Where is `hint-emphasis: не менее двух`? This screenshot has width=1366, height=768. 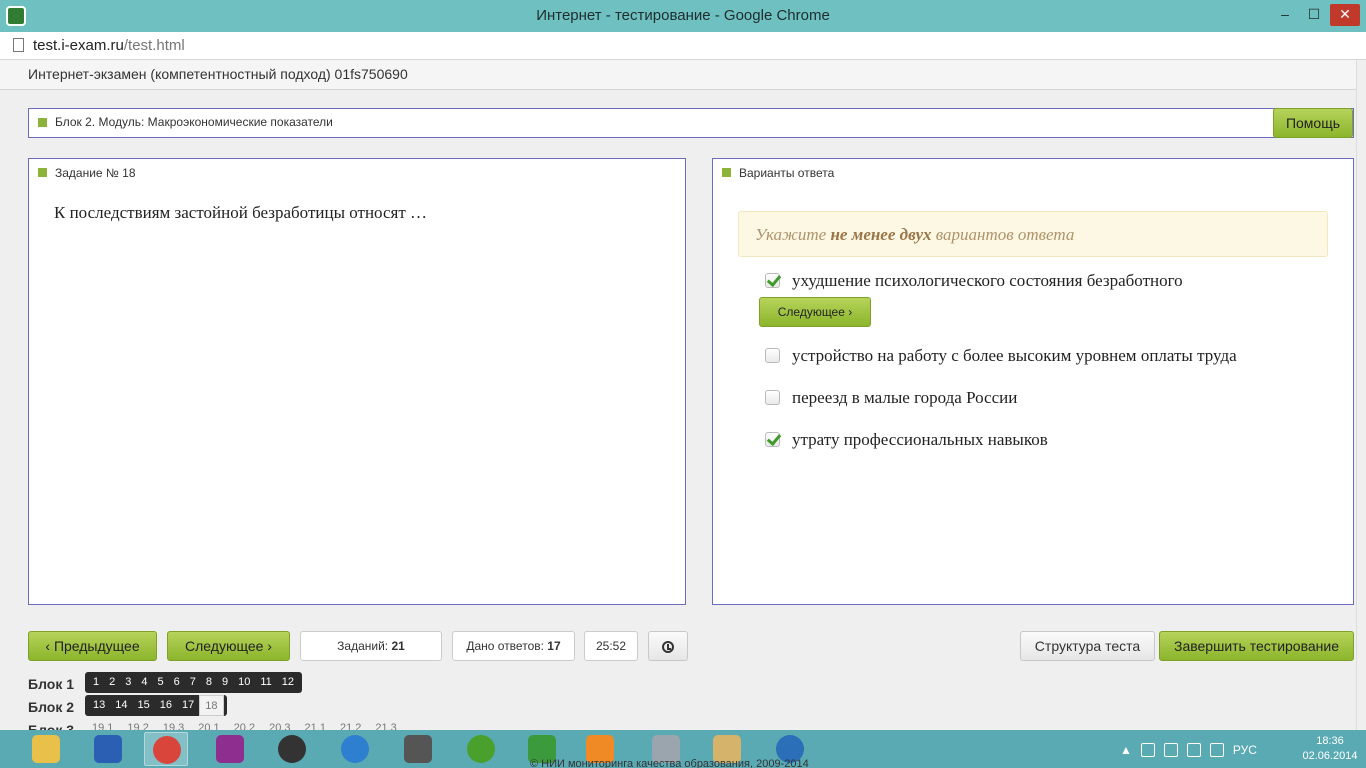
hint-emphasis: не менее двух is located at coordinates (881, 234).